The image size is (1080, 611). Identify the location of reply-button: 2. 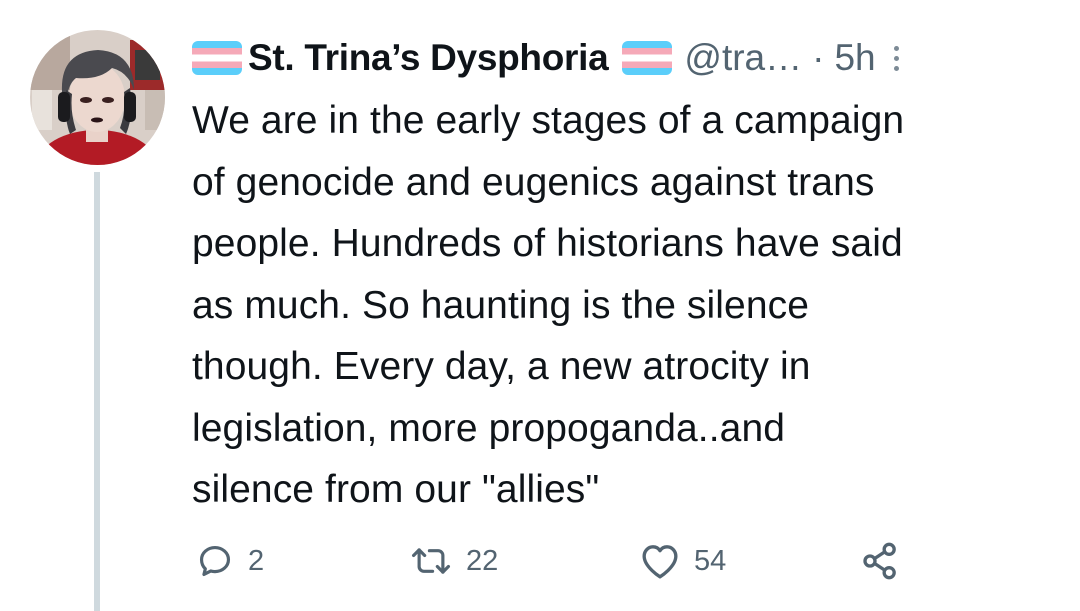
(230, 561).